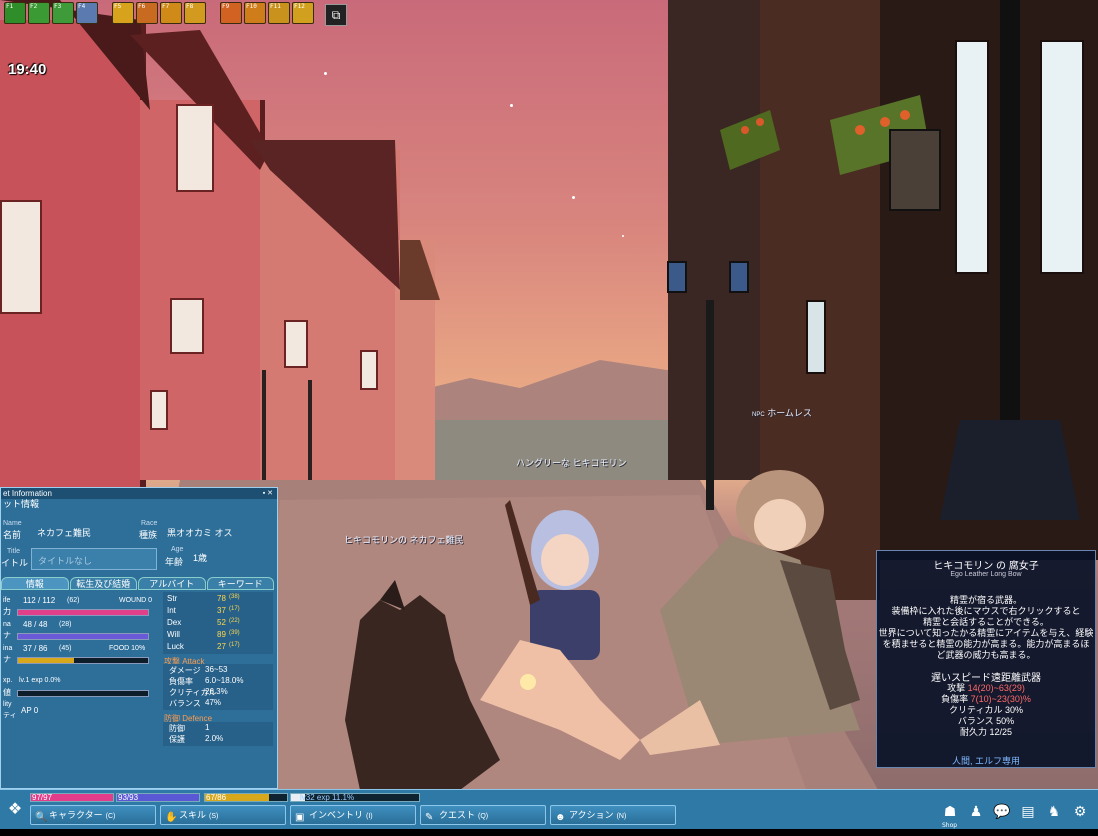  Describe the element at coordinates (103, 583) in the screenshot. I see `info-tab: 転生及び結婚` at that location.